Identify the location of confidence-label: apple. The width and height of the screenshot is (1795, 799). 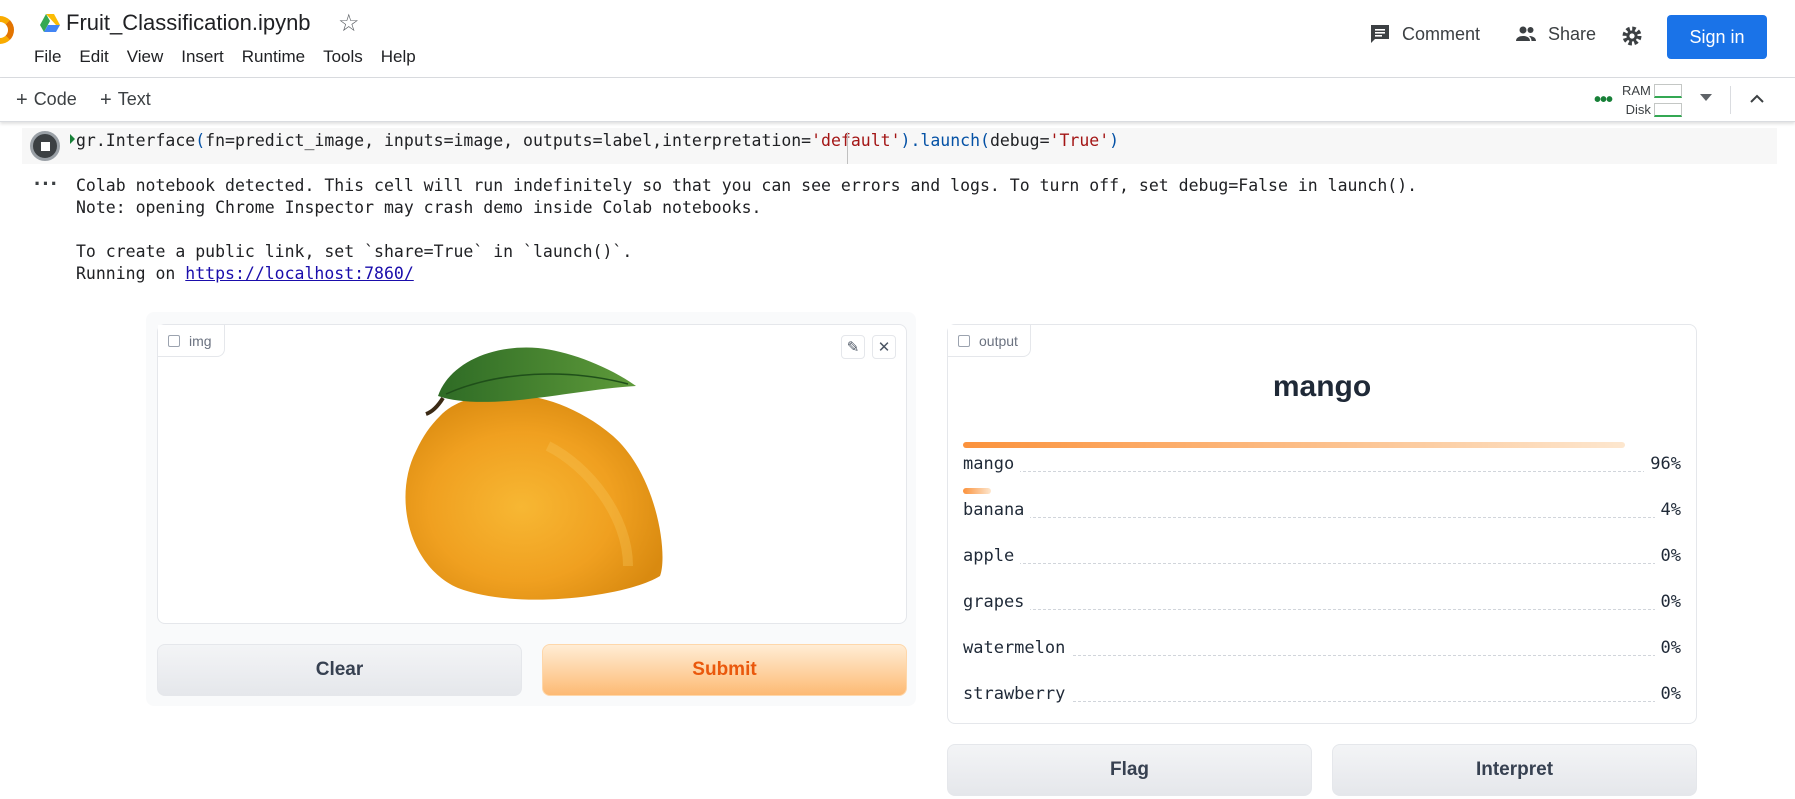
(992, 556).